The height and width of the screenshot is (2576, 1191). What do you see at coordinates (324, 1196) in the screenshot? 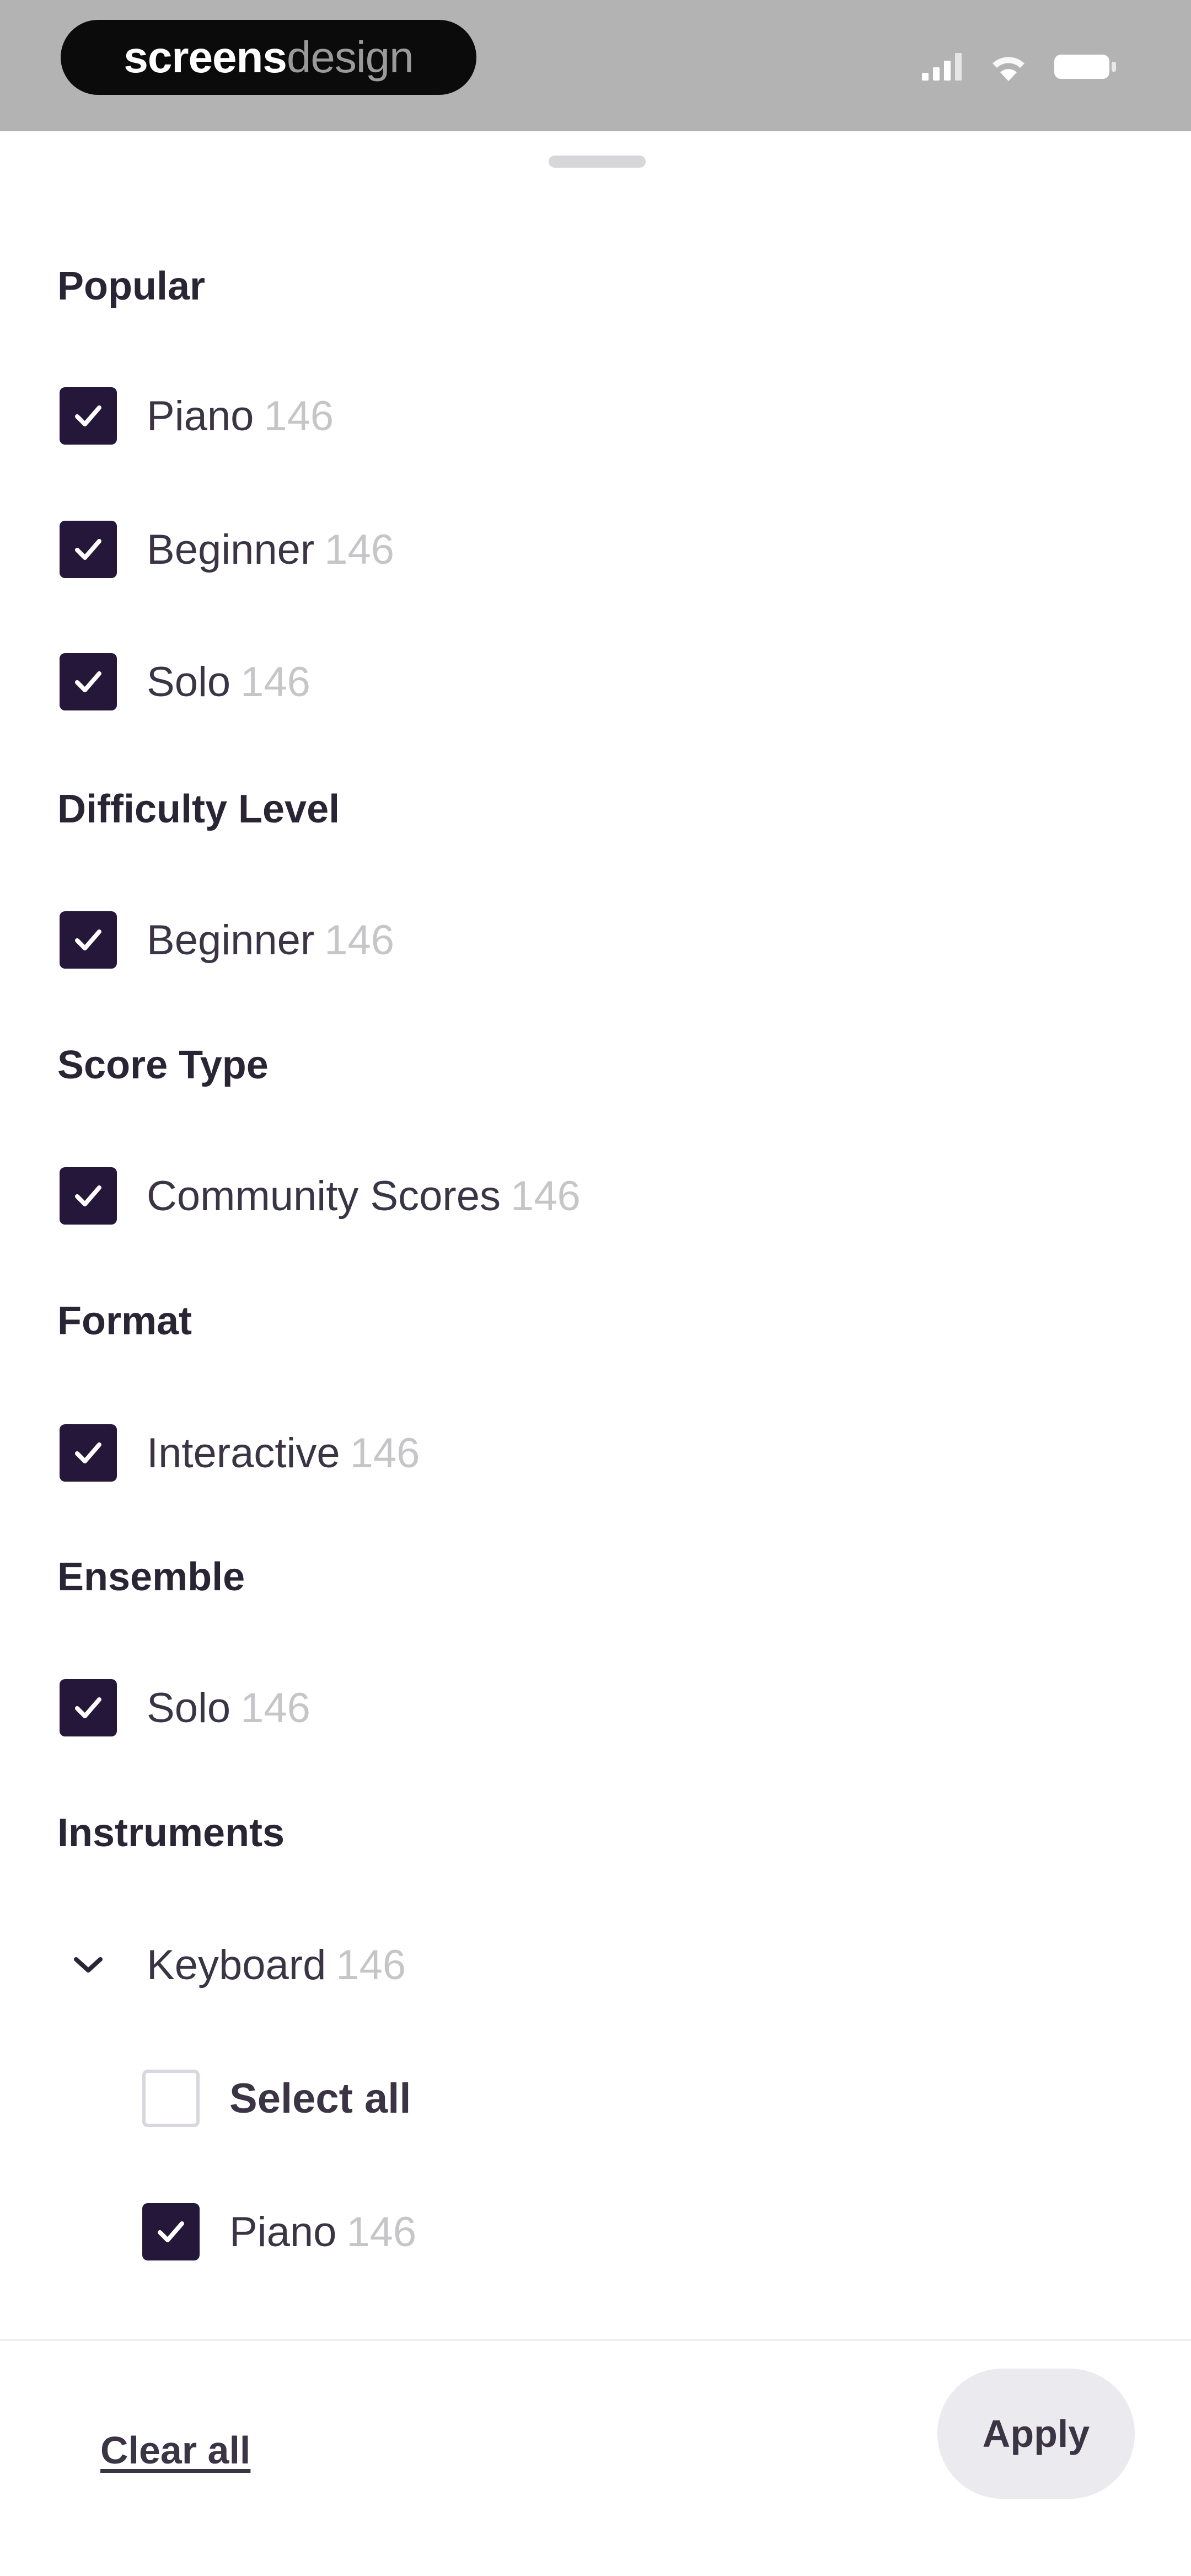
I see `option-label: Community Scores` at bounding box center [324, 1196].